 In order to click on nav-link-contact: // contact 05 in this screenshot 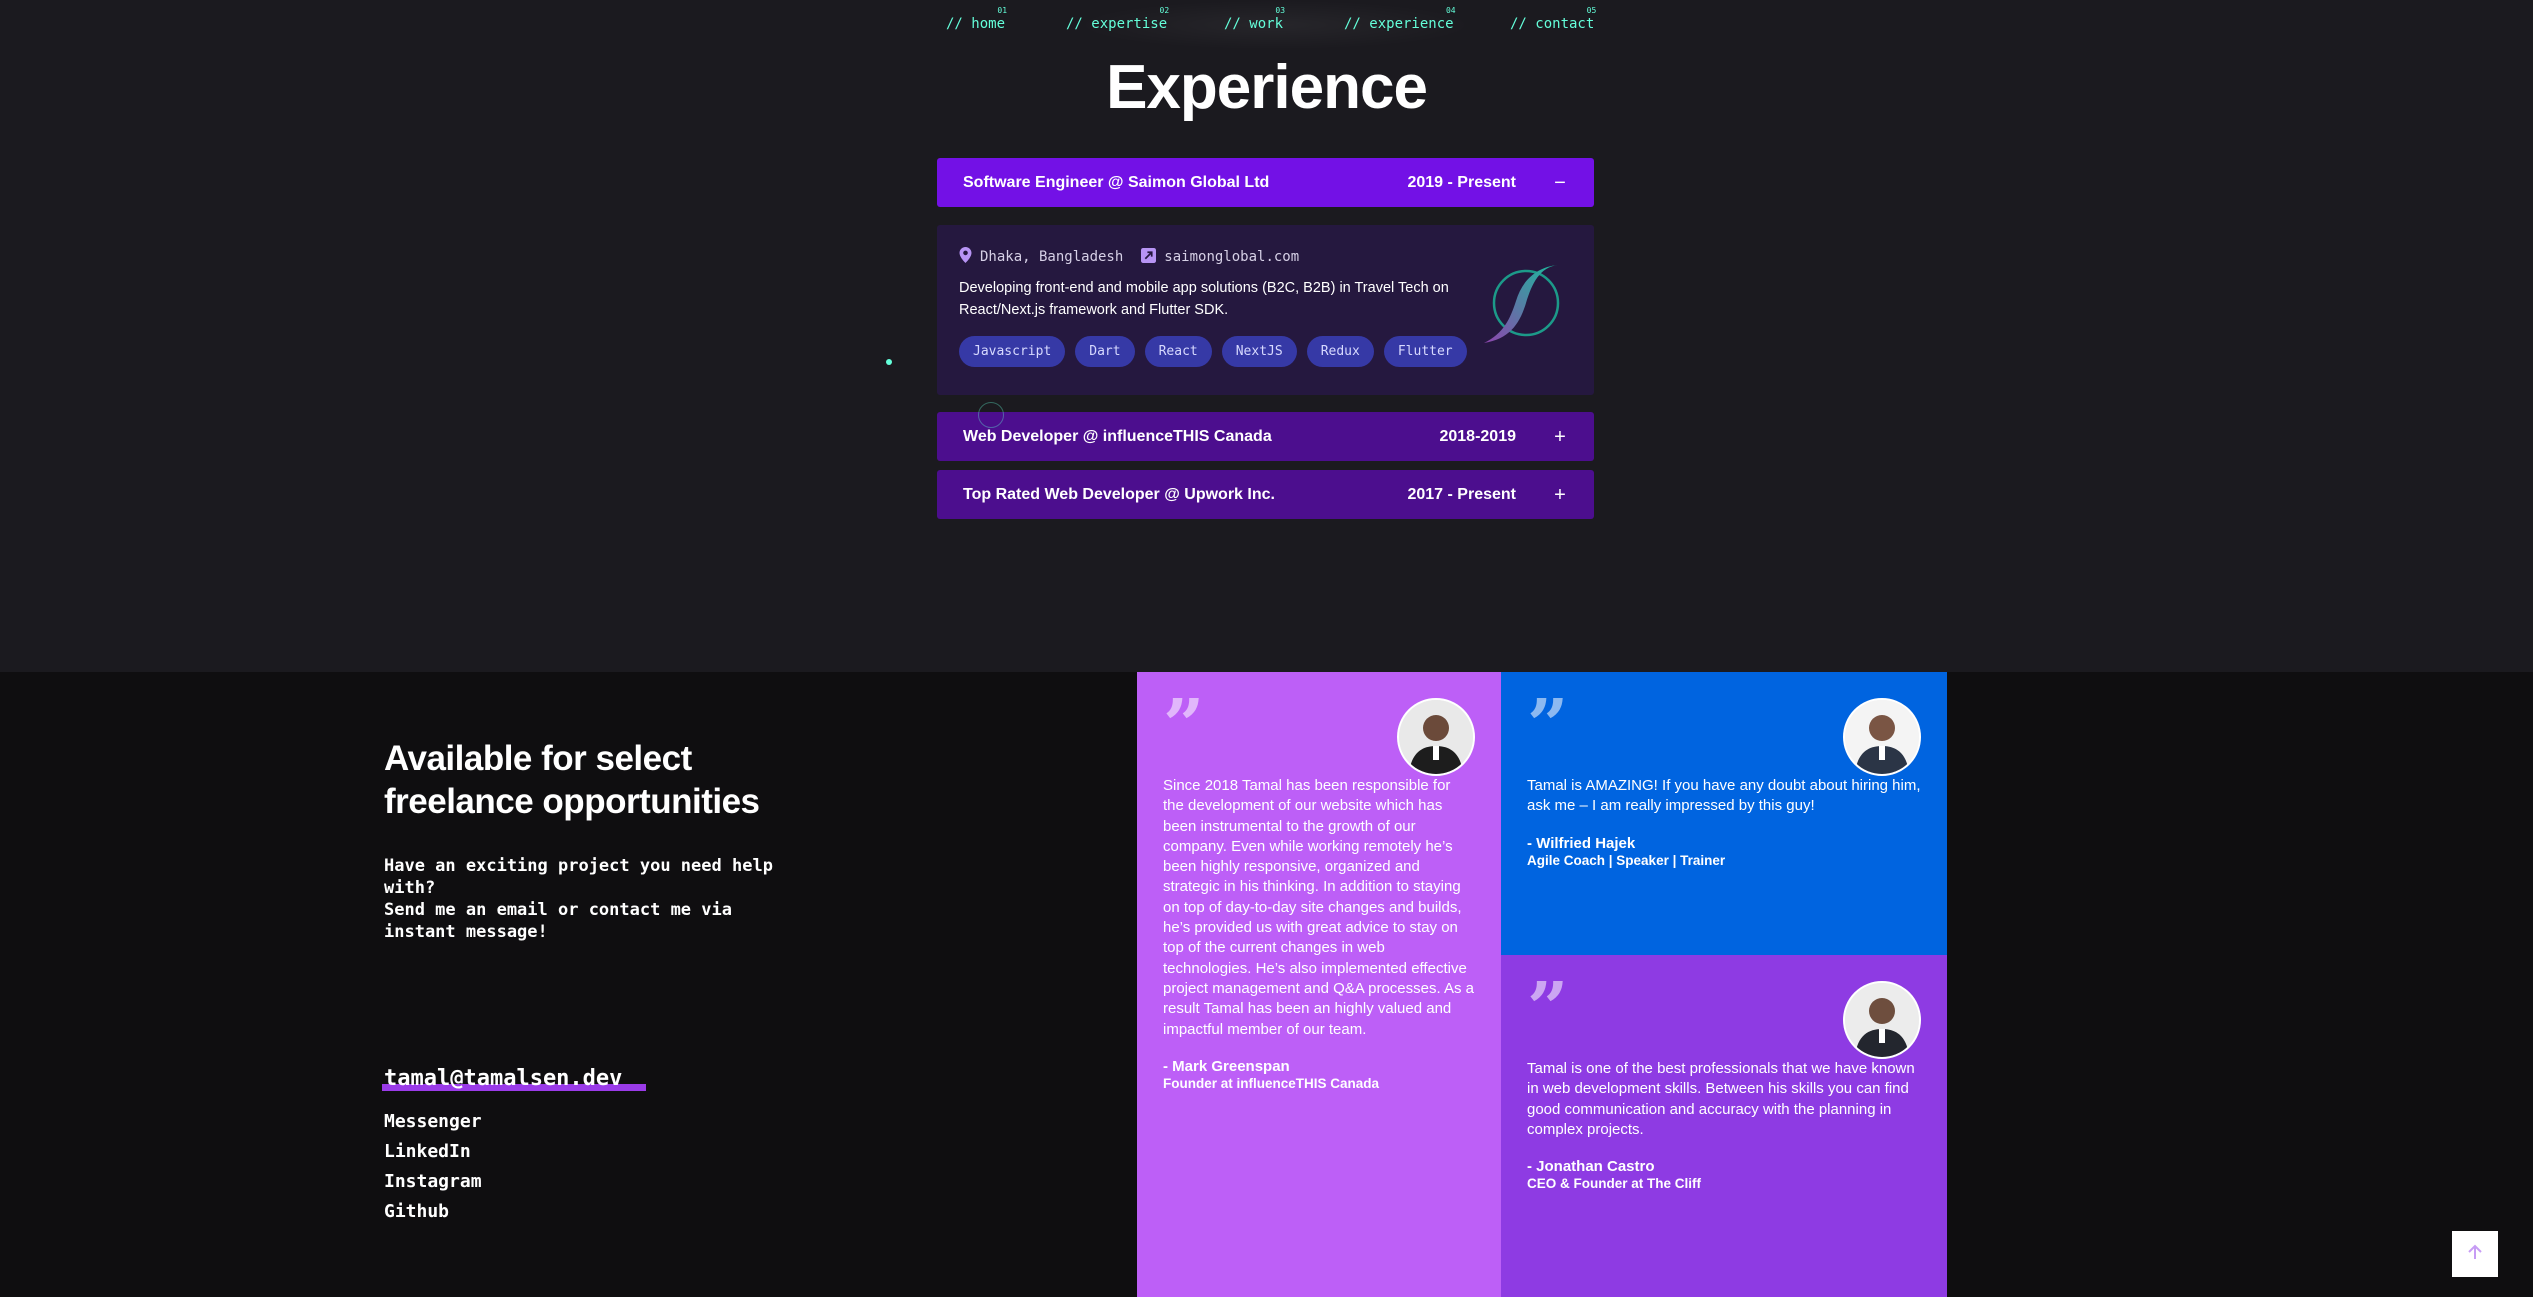, I will do `click(1553, 19)`.